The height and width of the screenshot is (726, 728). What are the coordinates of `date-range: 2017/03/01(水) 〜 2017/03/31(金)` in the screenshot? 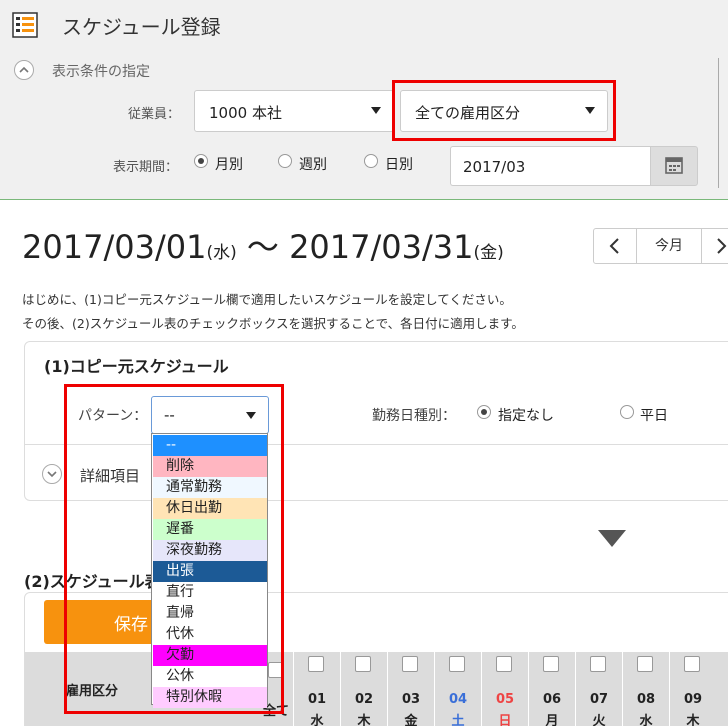 It's located at (263, 245).